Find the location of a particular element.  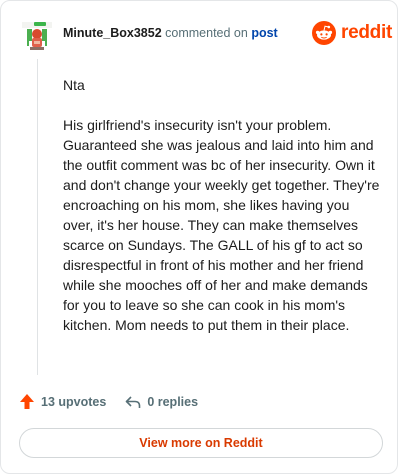

avatar-image is located at coordinates (37, 36).